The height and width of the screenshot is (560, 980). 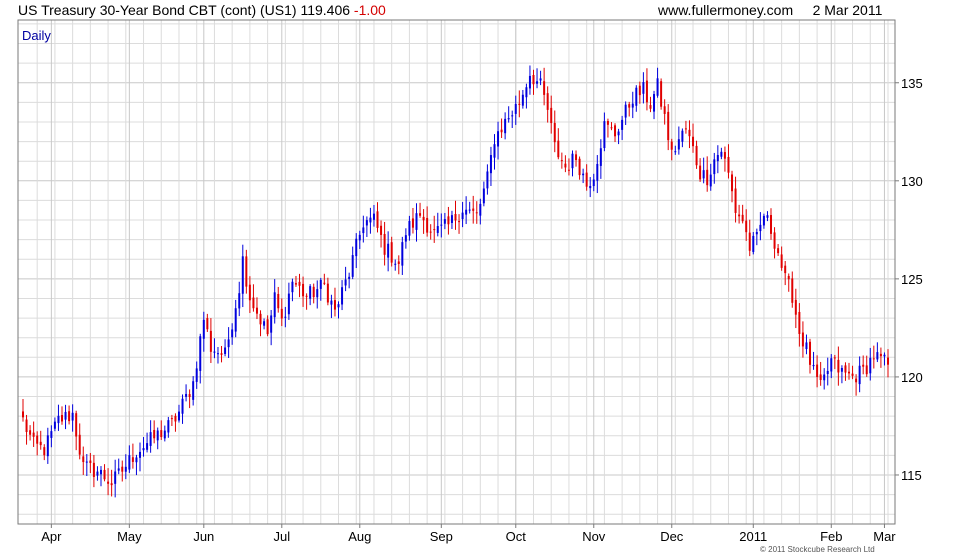 What do you see at coordinates (203, 536) in the screenshot?
I see `x-tick-label: Jun` at bounding box center [203, 536].